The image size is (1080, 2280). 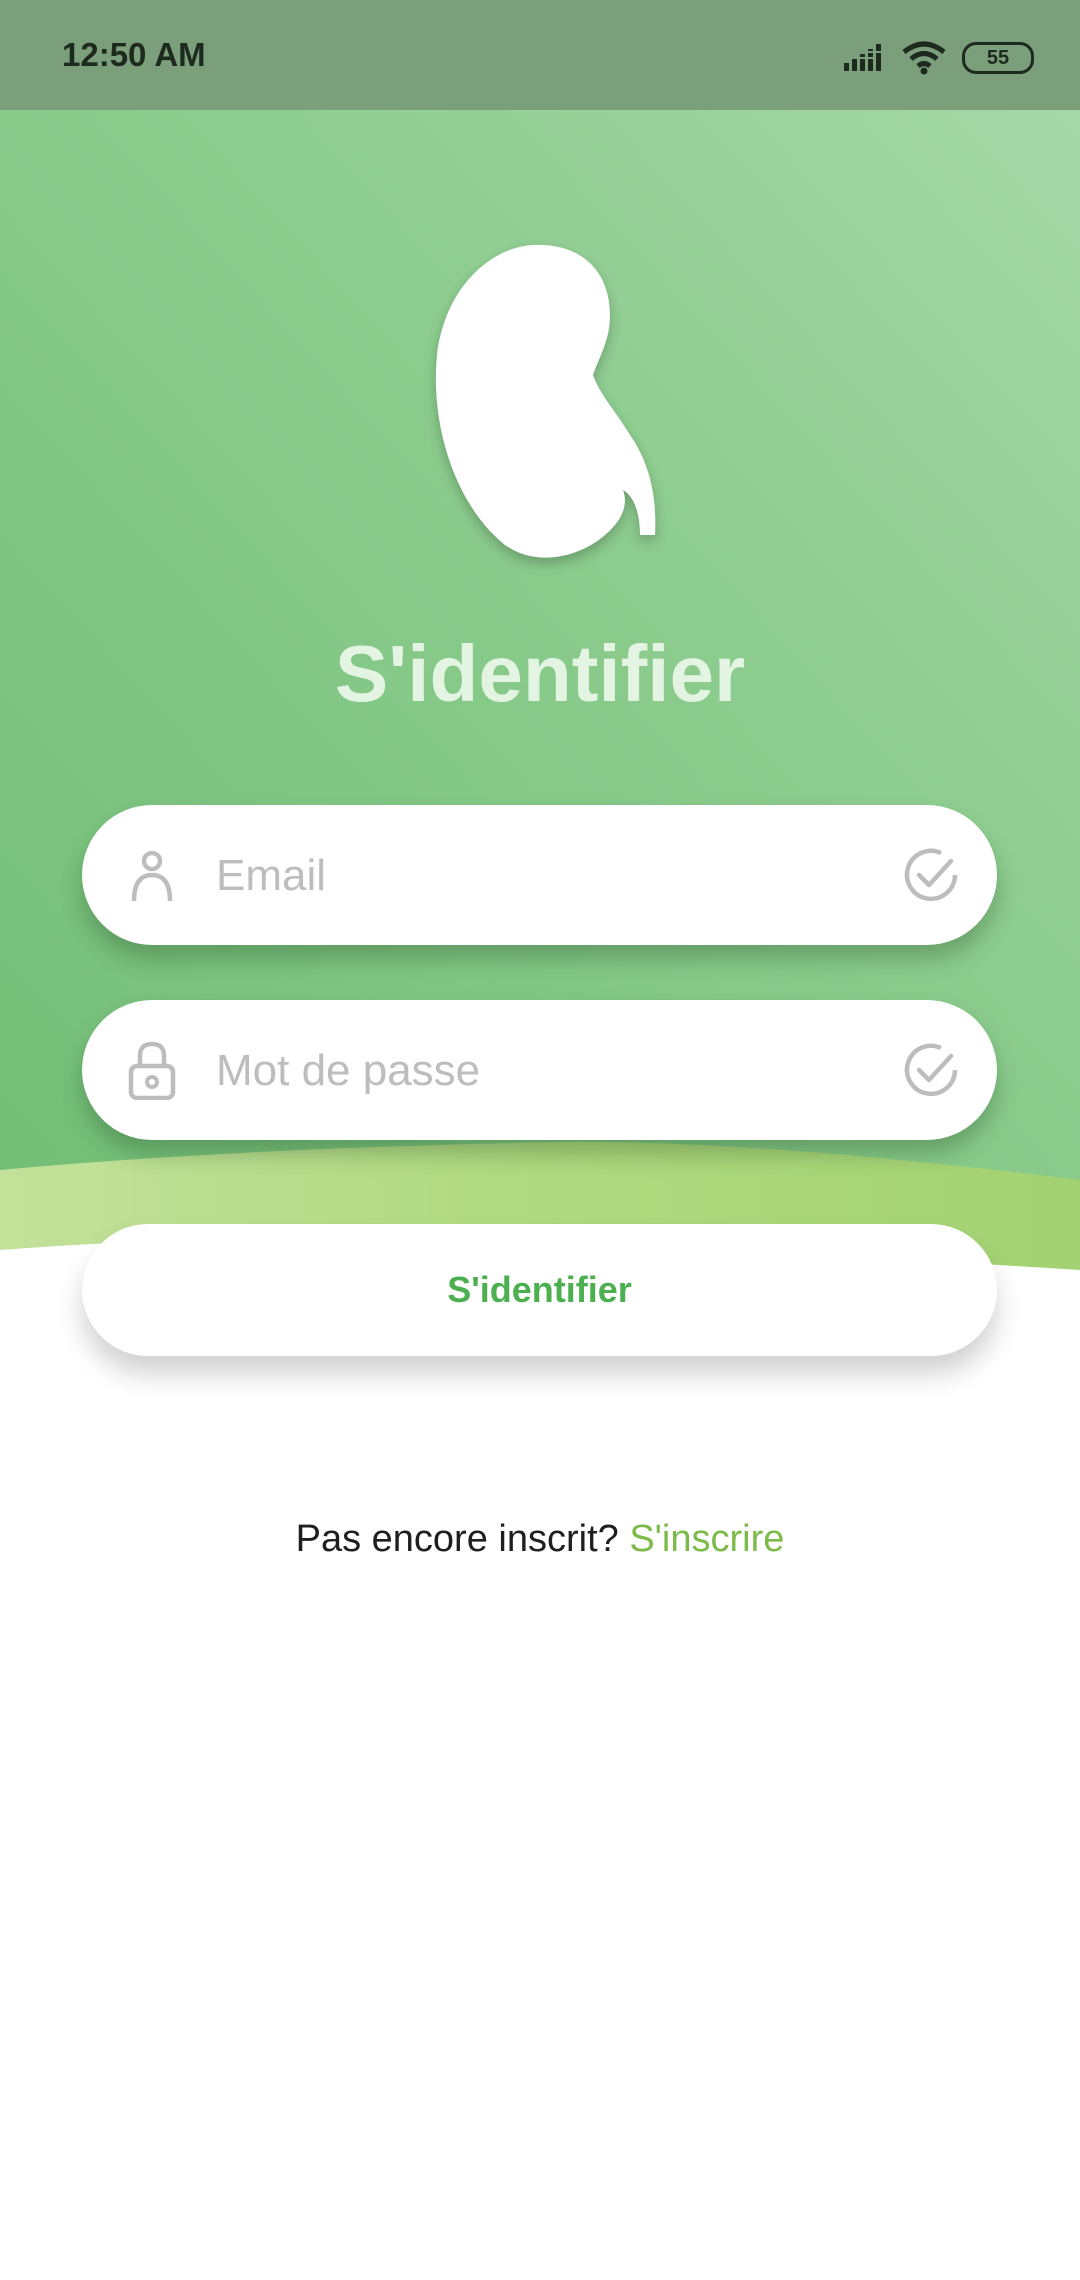 I want to click on kidney-logo, so click(x=545, y=401).